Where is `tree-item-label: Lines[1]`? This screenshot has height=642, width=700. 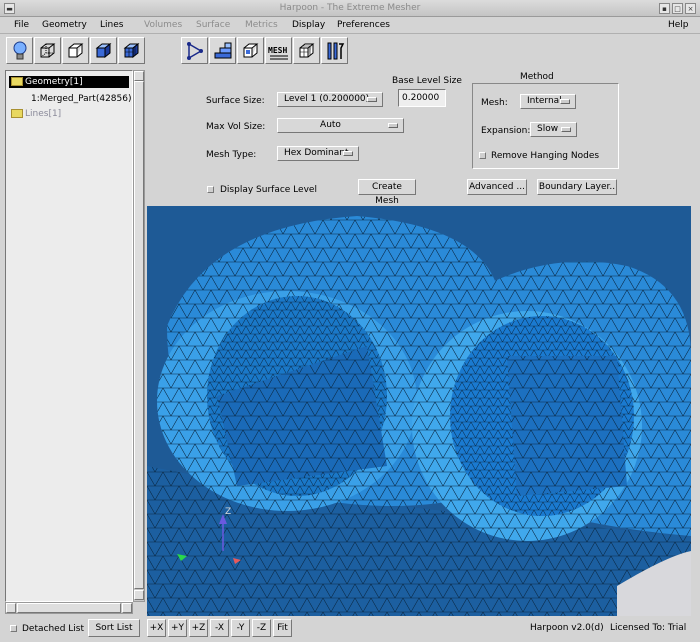 tree-item-label: Lines[1] is located at coordinates (43, 114).